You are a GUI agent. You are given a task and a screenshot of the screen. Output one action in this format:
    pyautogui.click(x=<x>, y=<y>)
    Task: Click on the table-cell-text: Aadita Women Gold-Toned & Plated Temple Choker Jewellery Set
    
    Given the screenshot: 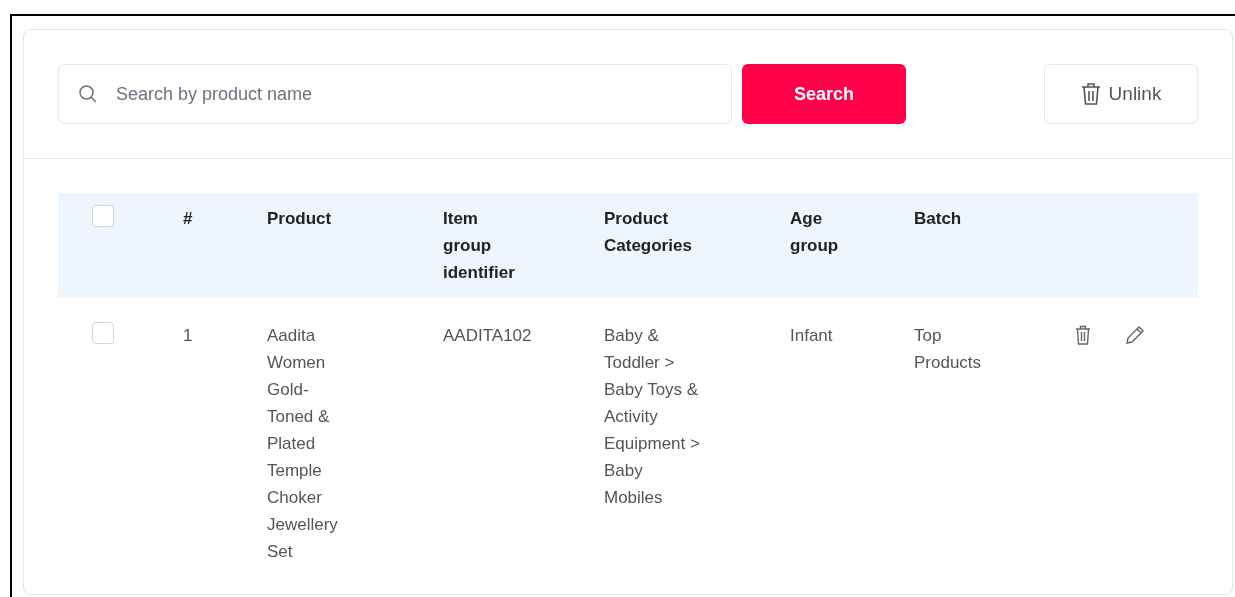 What is the action you would take?
    pyautogui.click(x=302, y=444)
    